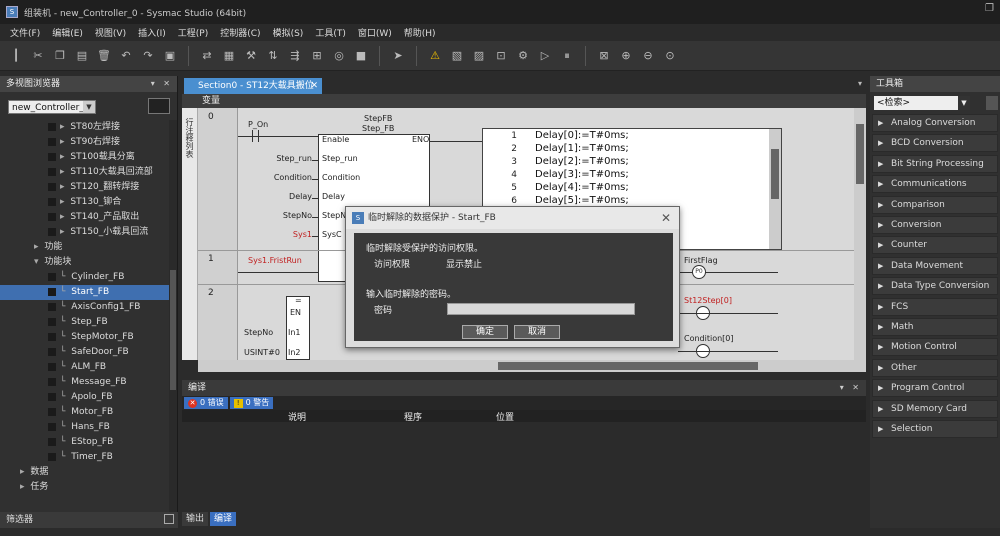  I want to click on toolbox-category: ▶ Bit String Processing, so click(935, 163).